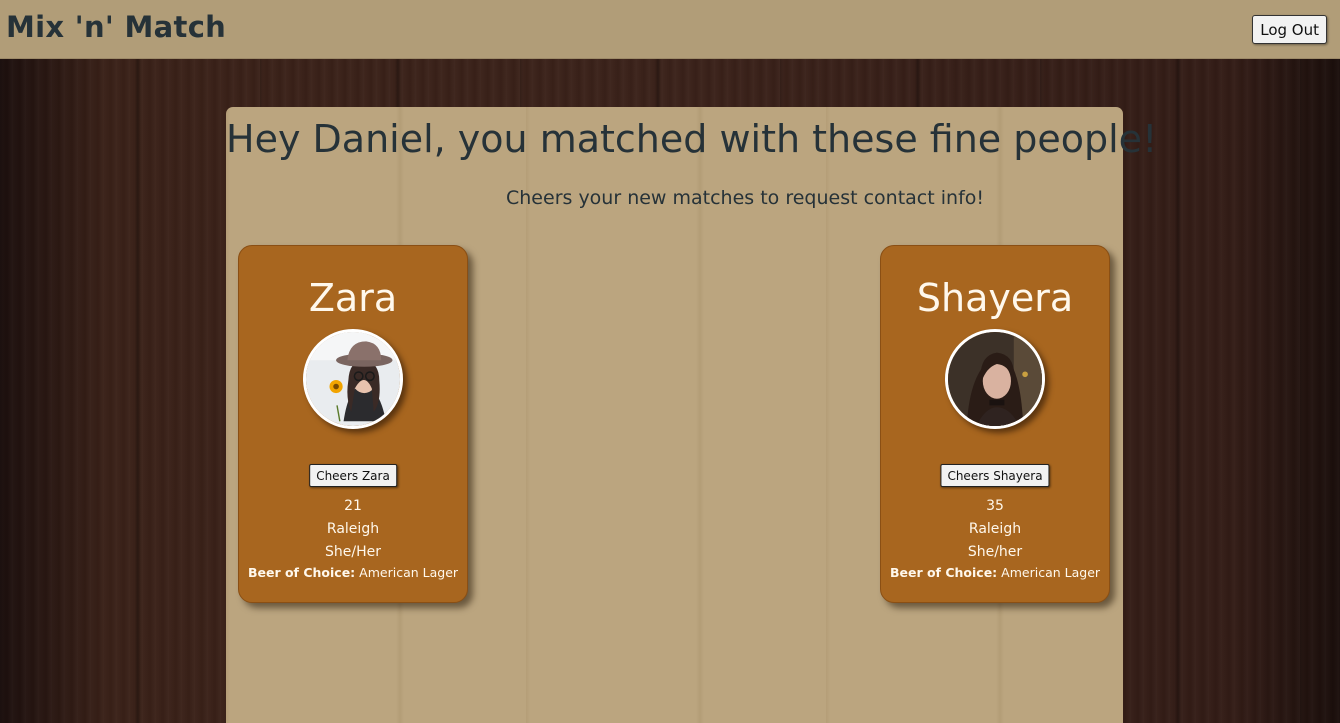  Describe the element at coordinates (353, 552) in the screenshot. I see `match-pronouns: She/Her` at that location.